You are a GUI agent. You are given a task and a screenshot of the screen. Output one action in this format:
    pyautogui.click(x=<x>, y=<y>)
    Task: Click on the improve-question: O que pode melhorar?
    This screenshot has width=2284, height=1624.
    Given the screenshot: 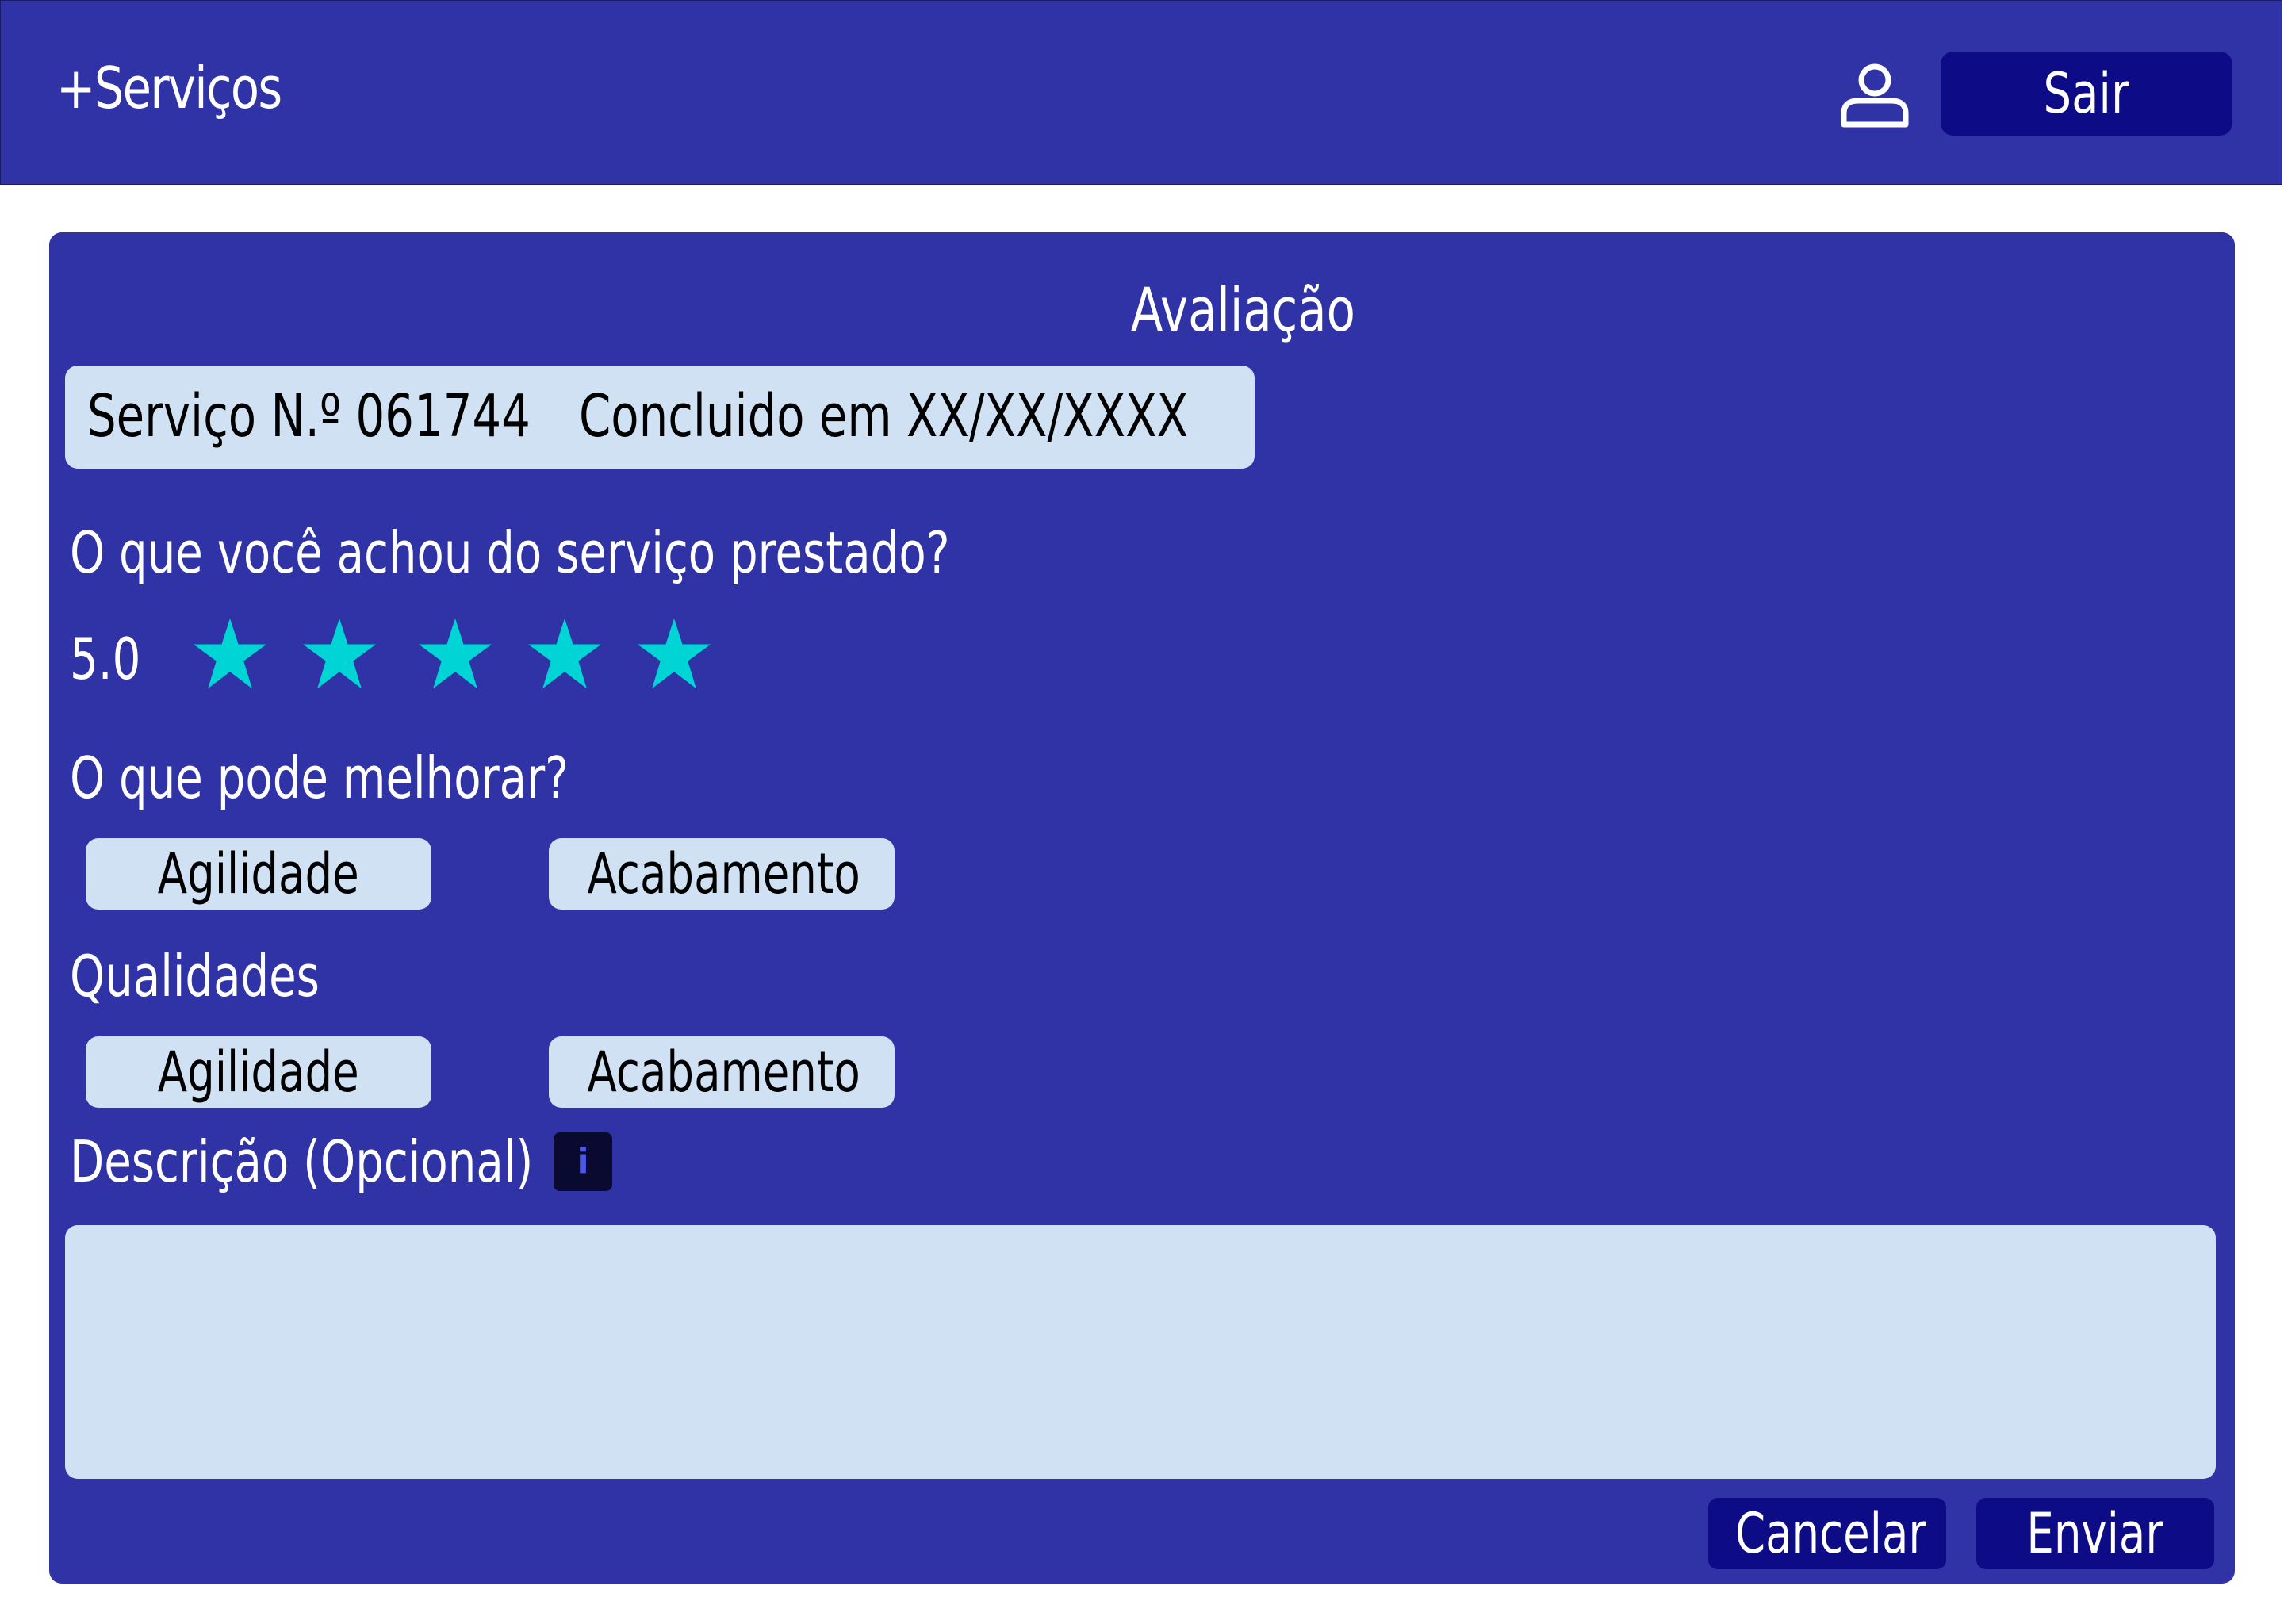 What is the action you would take?
    pyautogui.click(x=319, y=778)
    